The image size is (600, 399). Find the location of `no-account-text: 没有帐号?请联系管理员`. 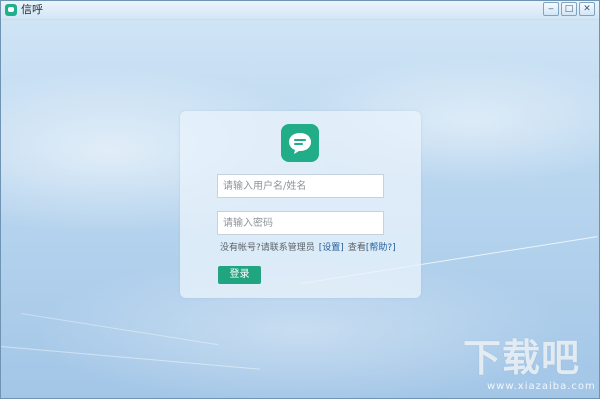

no-account-text: 没有帐号?请联系管理员 is located at coordinates (267, 248).